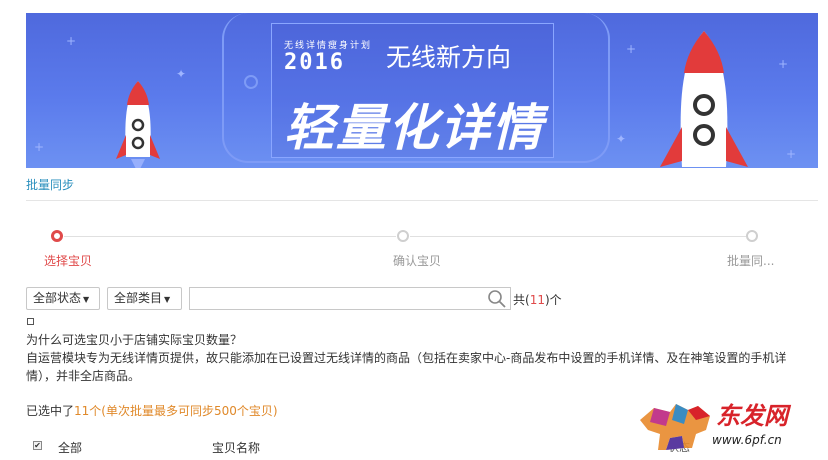 The width and height of the screenshot is (828, 460). I want to click on search-input, so click(350, 298).